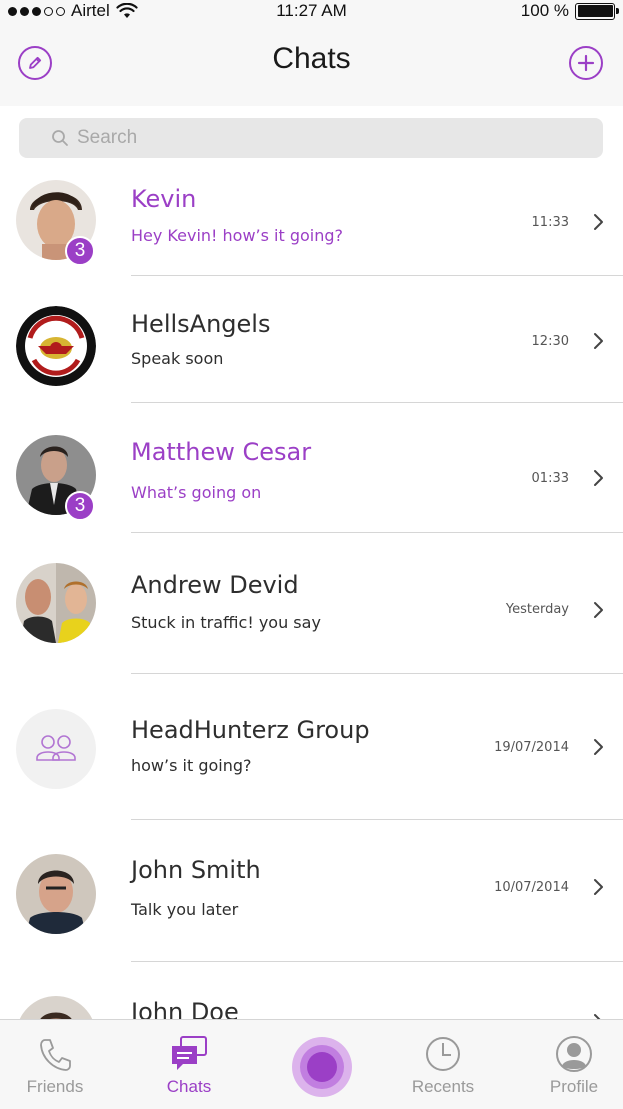 This screenshot has height=1109, width=623. Describe the element at coordinates (215, 585) in the screenshot. I see `chat-name: Andrew Devid` at that location.